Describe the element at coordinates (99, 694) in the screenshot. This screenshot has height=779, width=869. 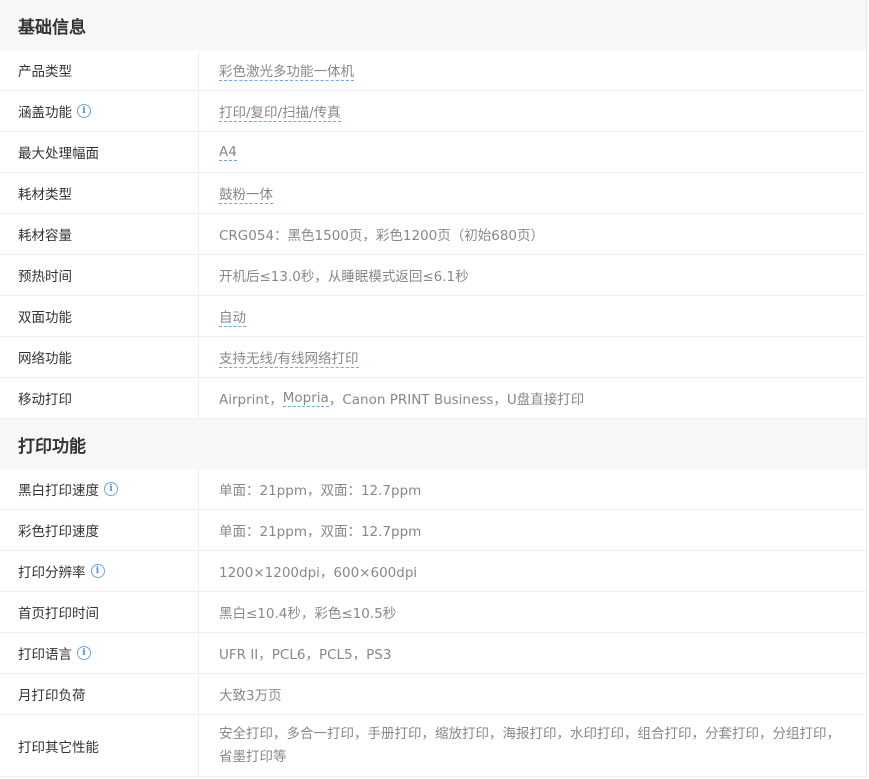
I see `spec-label: 月打印负荷` at that location.